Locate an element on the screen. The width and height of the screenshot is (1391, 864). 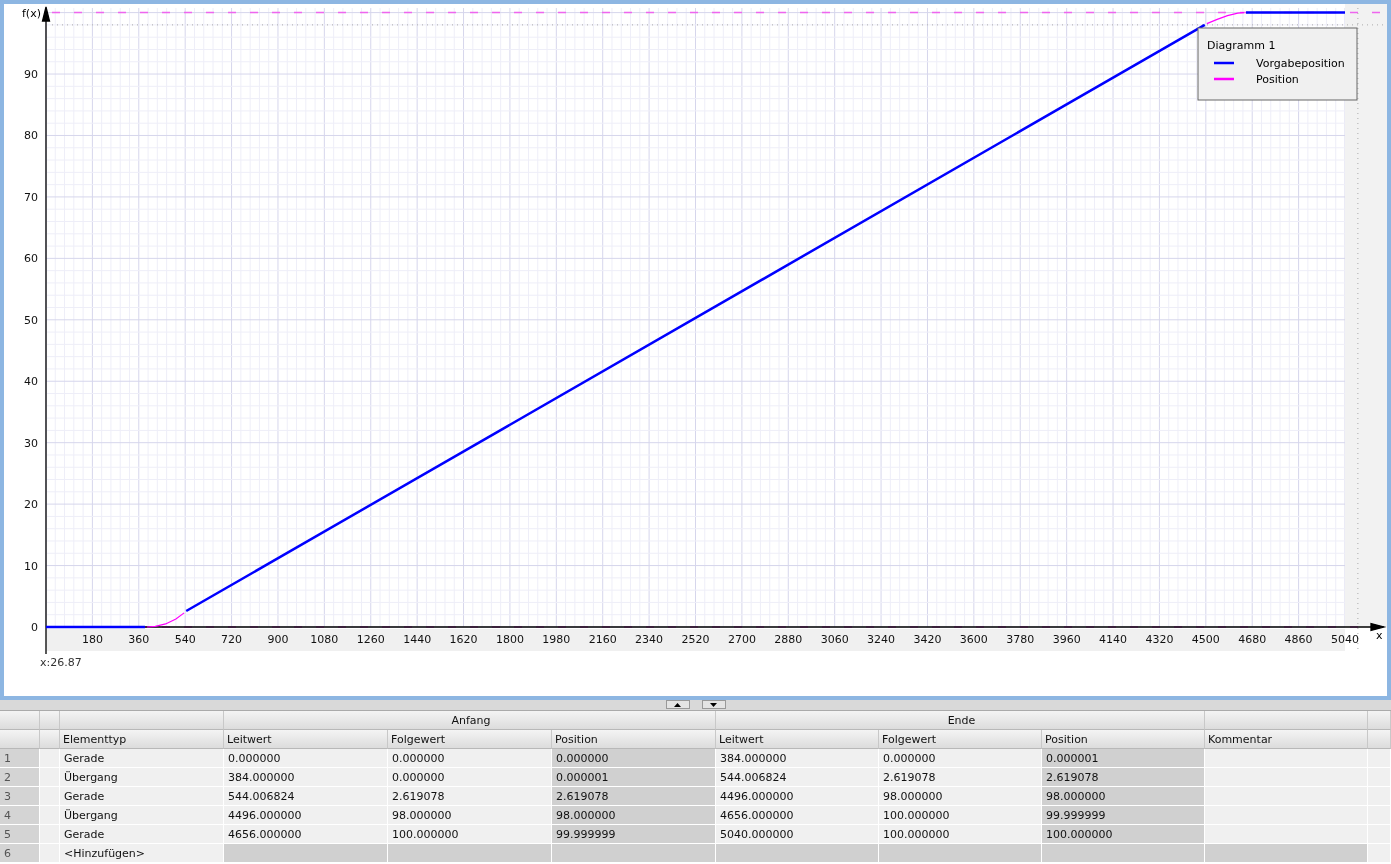
x-tick-label: 5040 is located at coordinates (1345, 639).